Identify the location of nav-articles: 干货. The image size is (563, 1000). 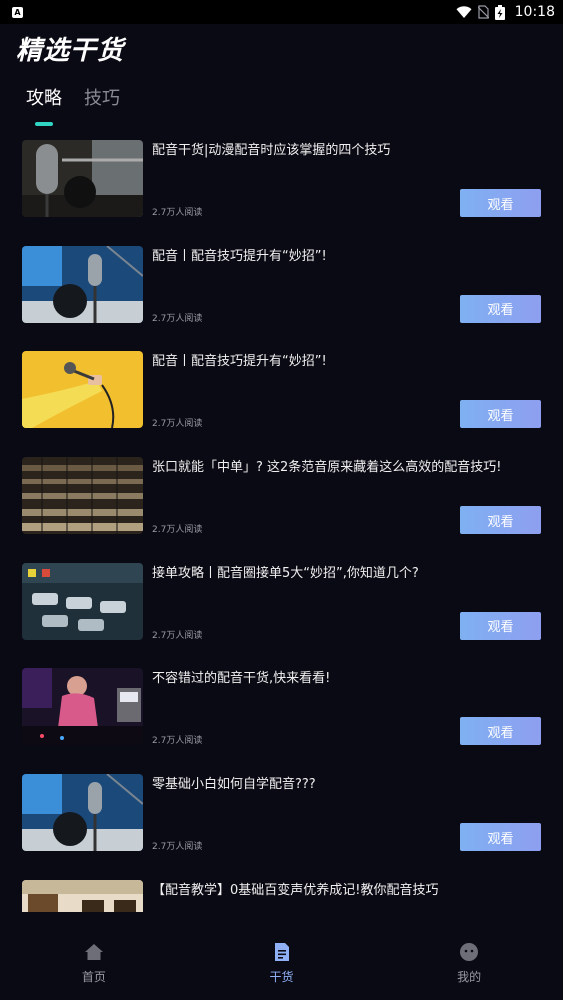
(282, 956).